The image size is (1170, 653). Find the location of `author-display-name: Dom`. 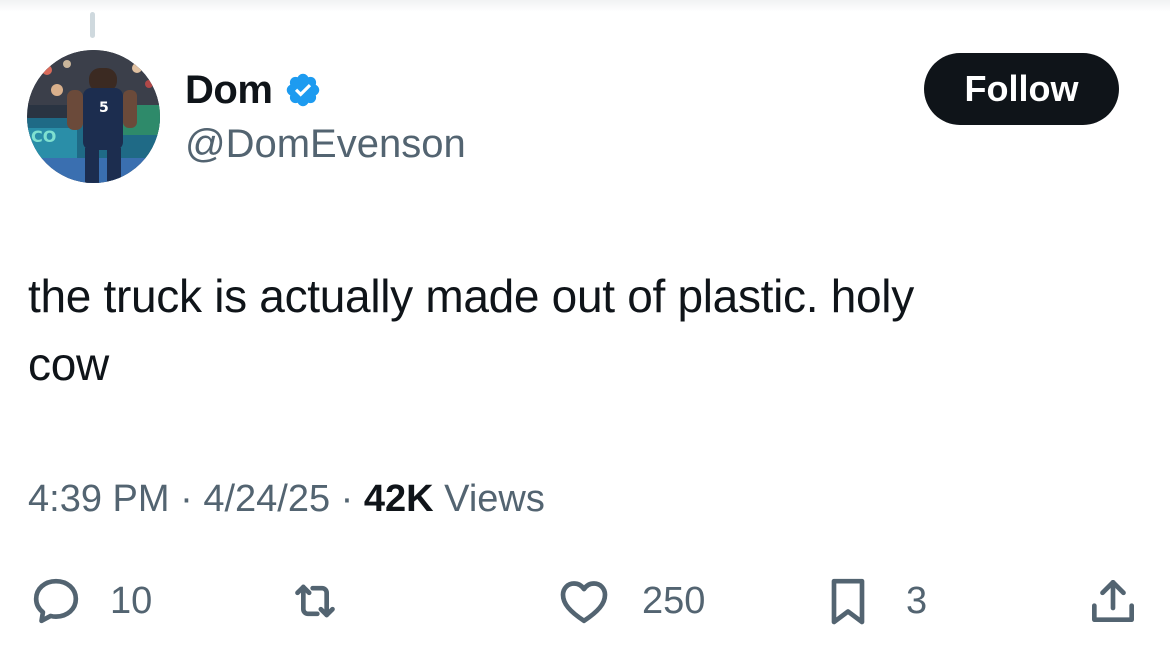

author-display-name: Dom is located at coordinates (229, 90).